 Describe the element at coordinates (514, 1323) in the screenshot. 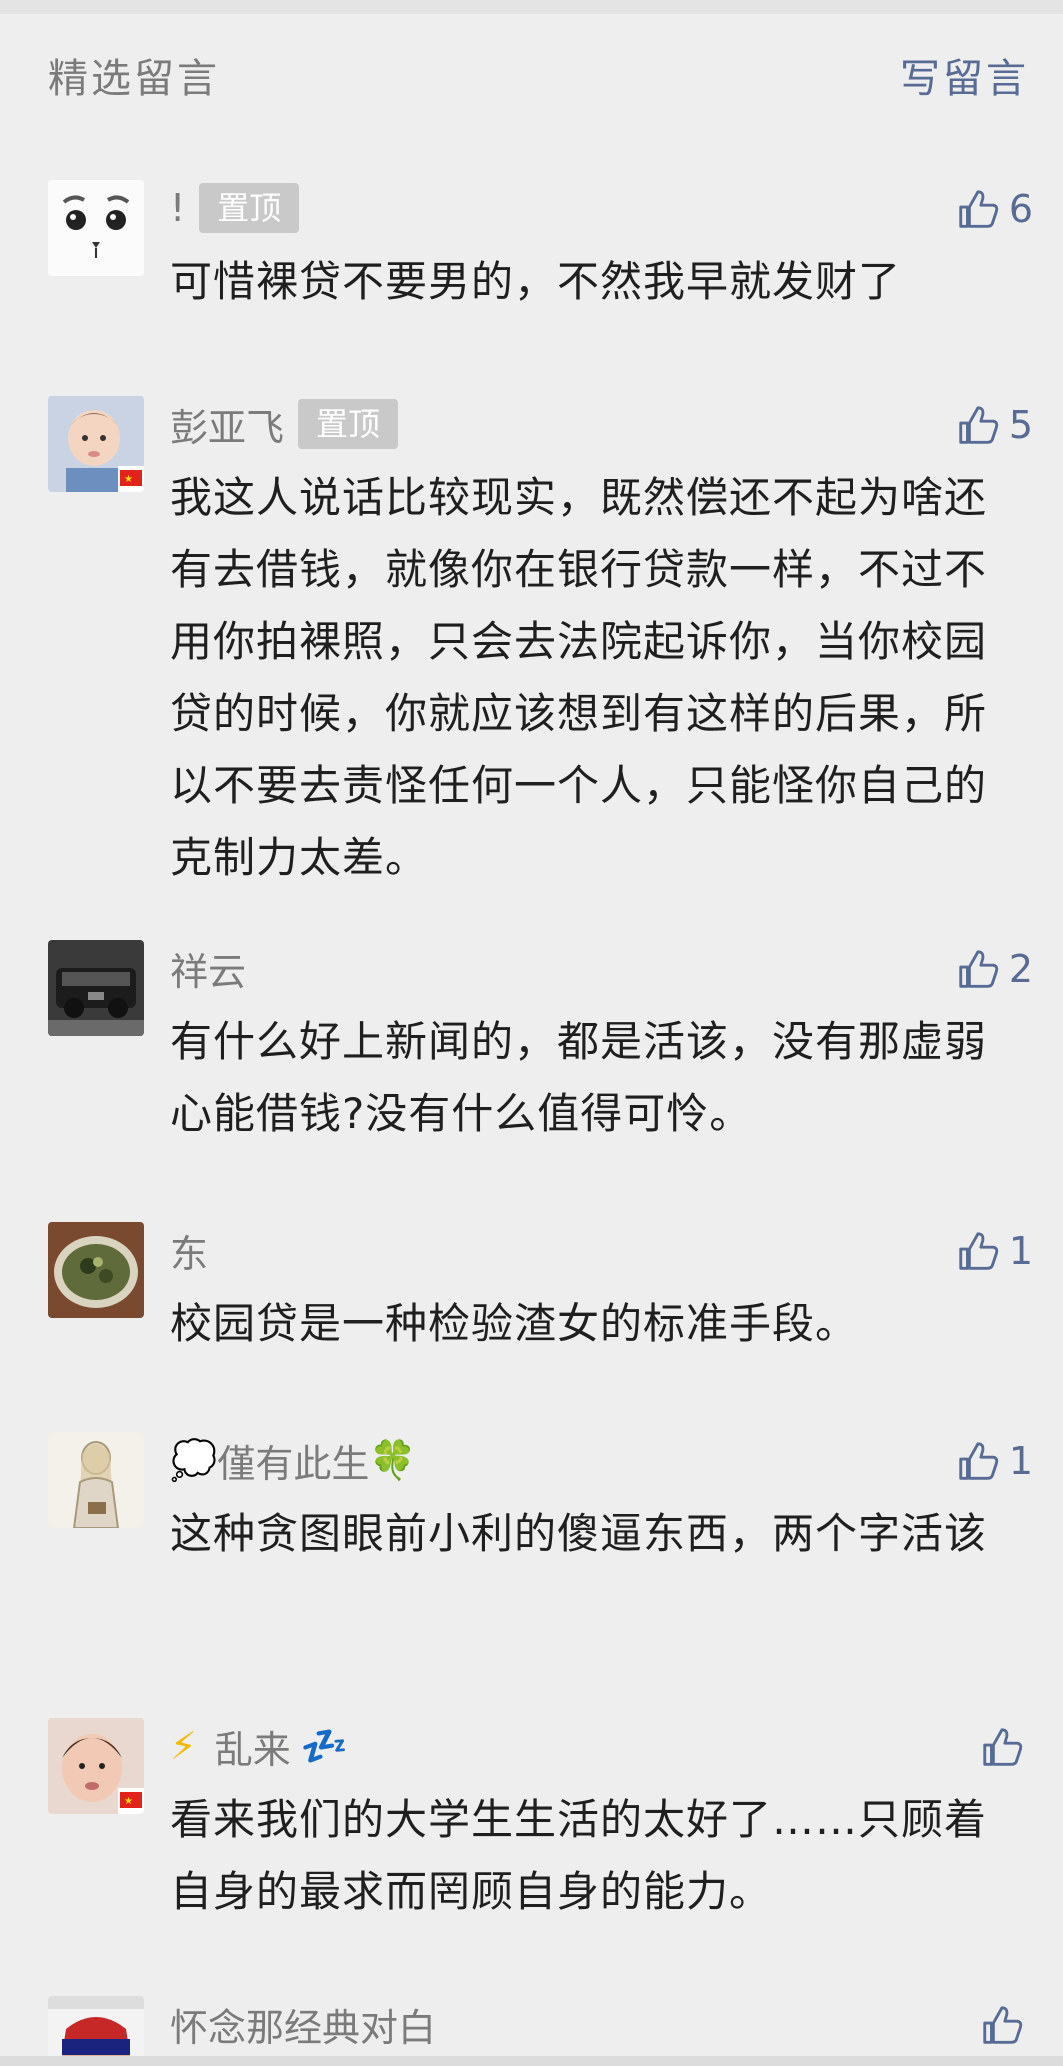

I see `comment-text: 校园贷是一种检验渣女的标准手段。` at that location.